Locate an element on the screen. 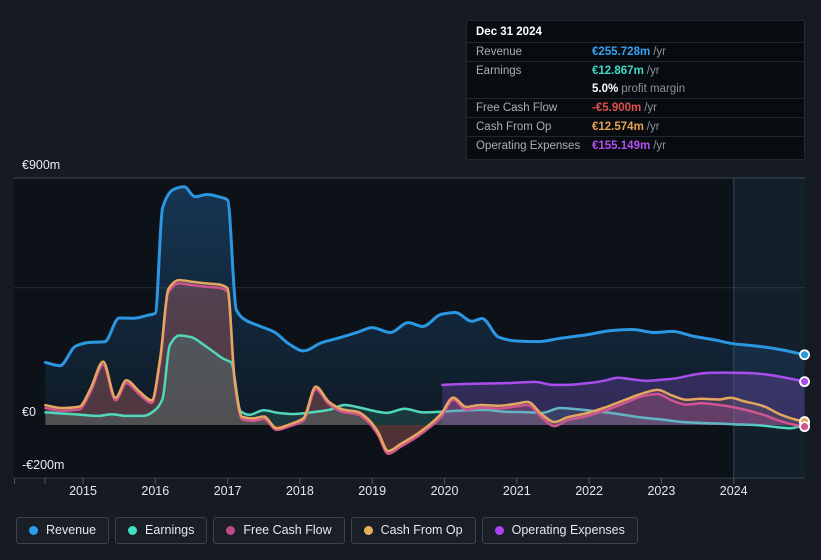  tooltip-label: Earnings is located at coordinates (499, 71).